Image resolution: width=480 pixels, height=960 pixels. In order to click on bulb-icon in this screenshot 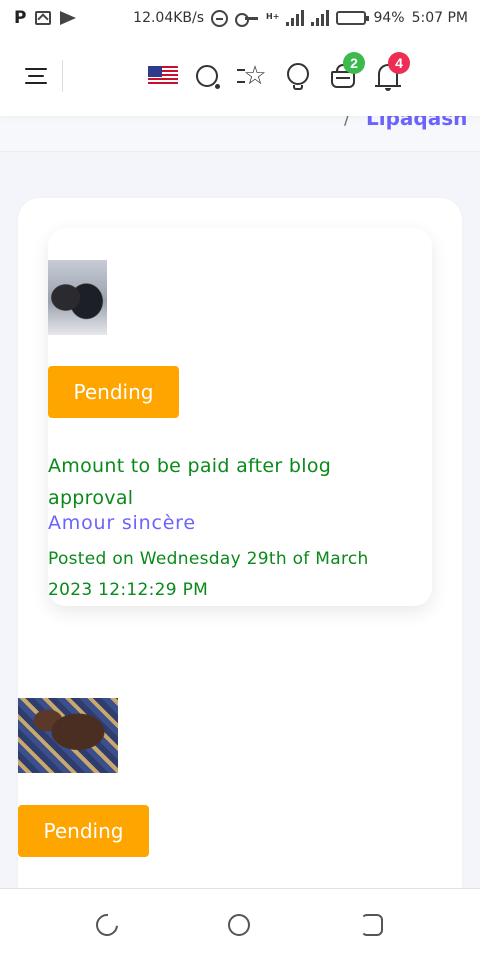, I will do `click(298, 76)`.